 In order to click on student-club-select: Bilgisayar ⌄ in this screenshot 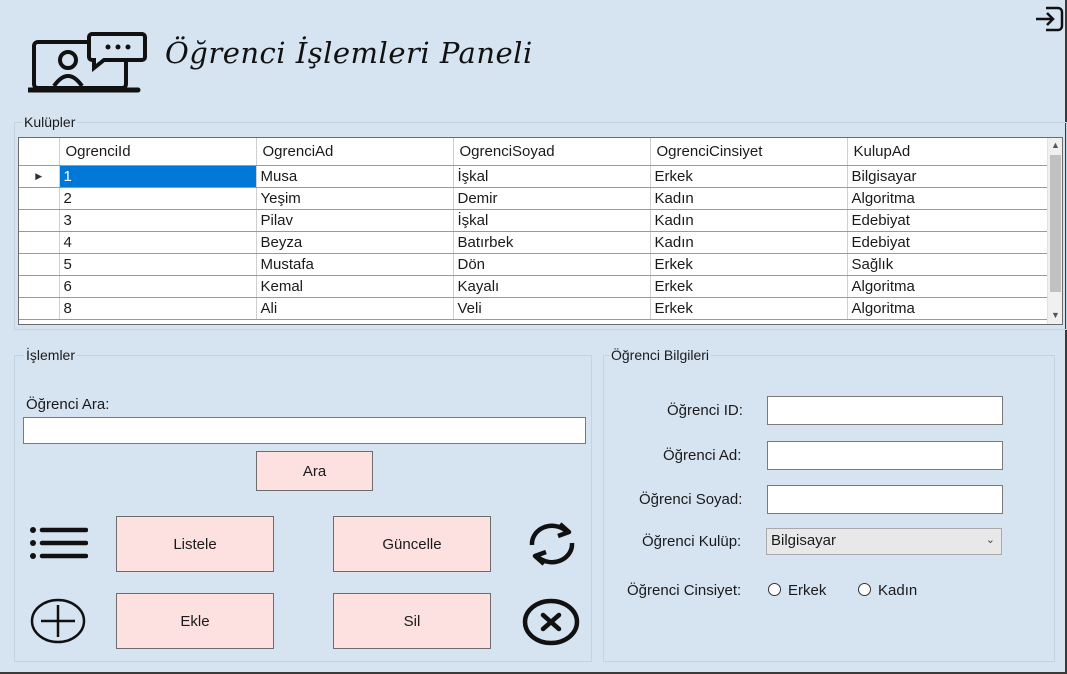, I will do `click(884, 541)`.